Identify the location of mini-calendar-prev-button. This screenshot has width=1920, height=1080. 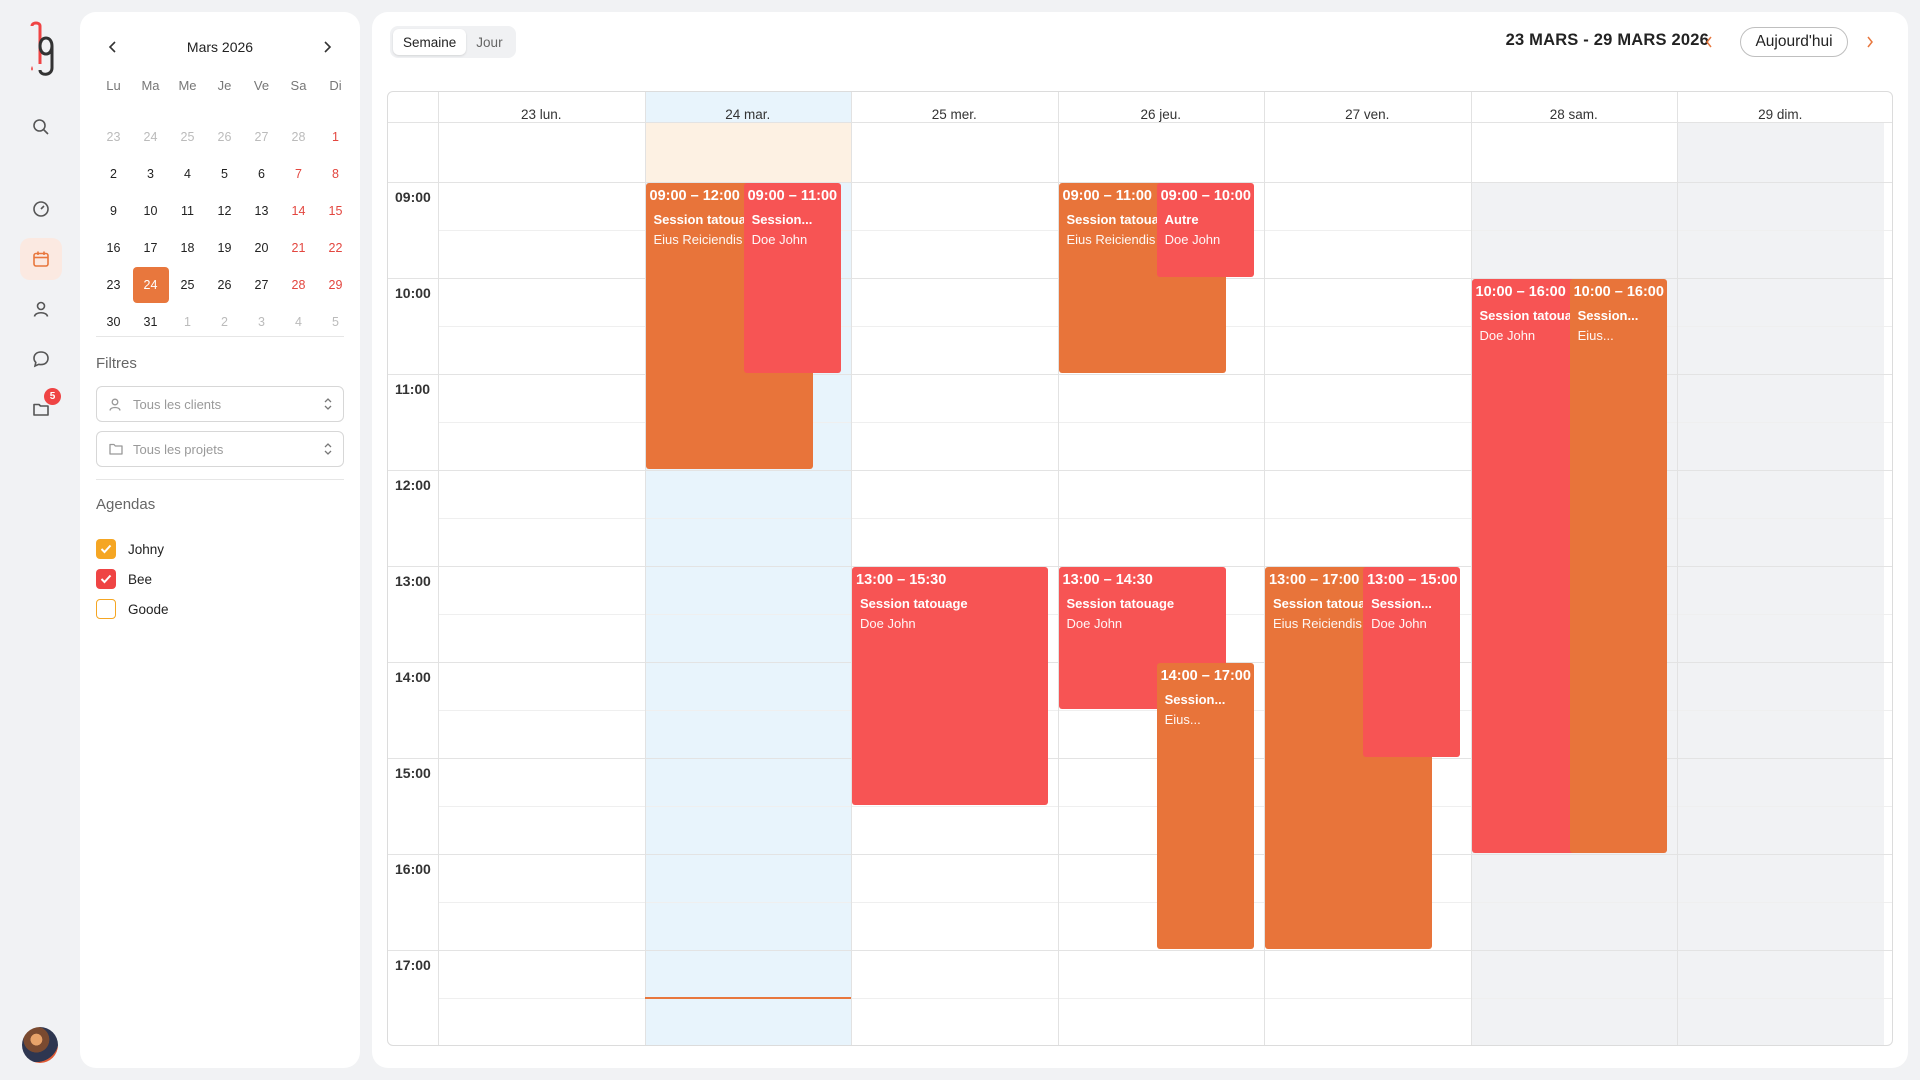
(113, 47).